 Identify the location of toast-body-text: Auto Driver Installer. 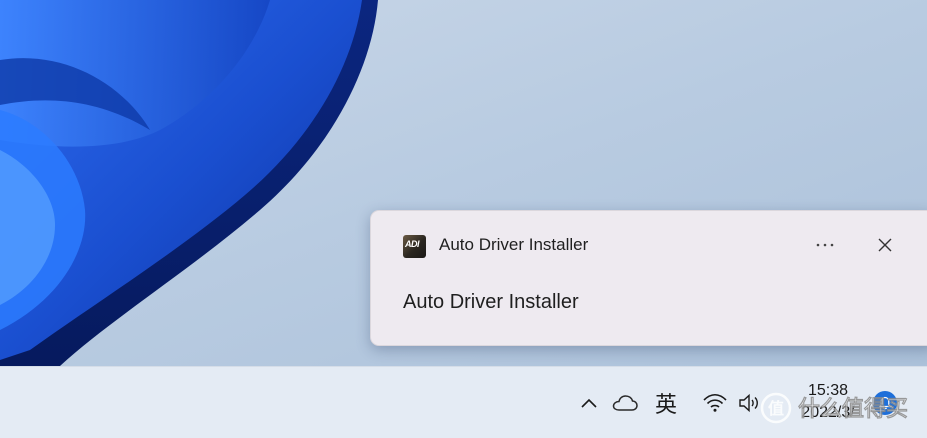
(491, 302).